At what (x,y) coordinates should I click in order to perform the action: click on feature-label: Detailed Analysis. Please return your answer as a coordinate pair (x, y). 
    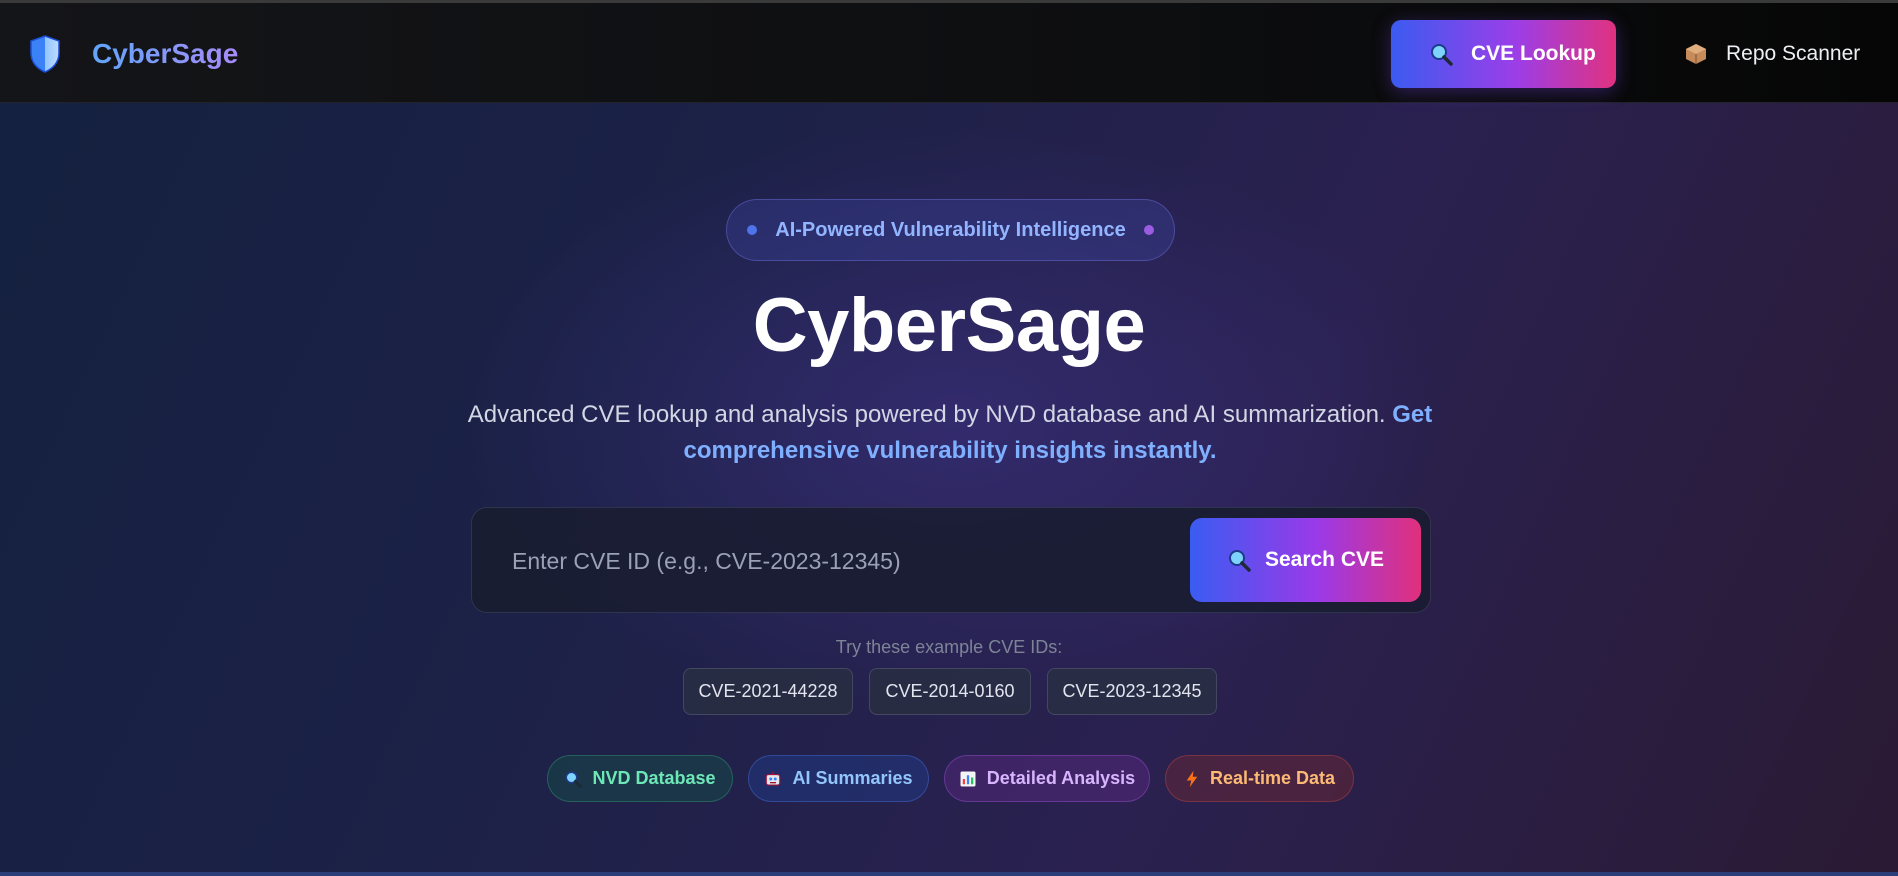
    Looking at the image, I should click on (1061, 778).